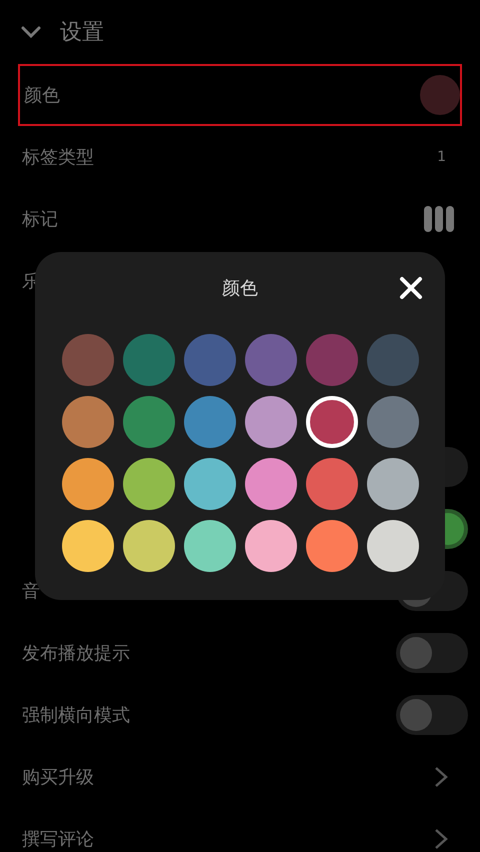 The image size is (480, 852). Describe the element at coordinates (76, 716) in the screenshot. I see `setting-label: 强制横向模式` at that location.